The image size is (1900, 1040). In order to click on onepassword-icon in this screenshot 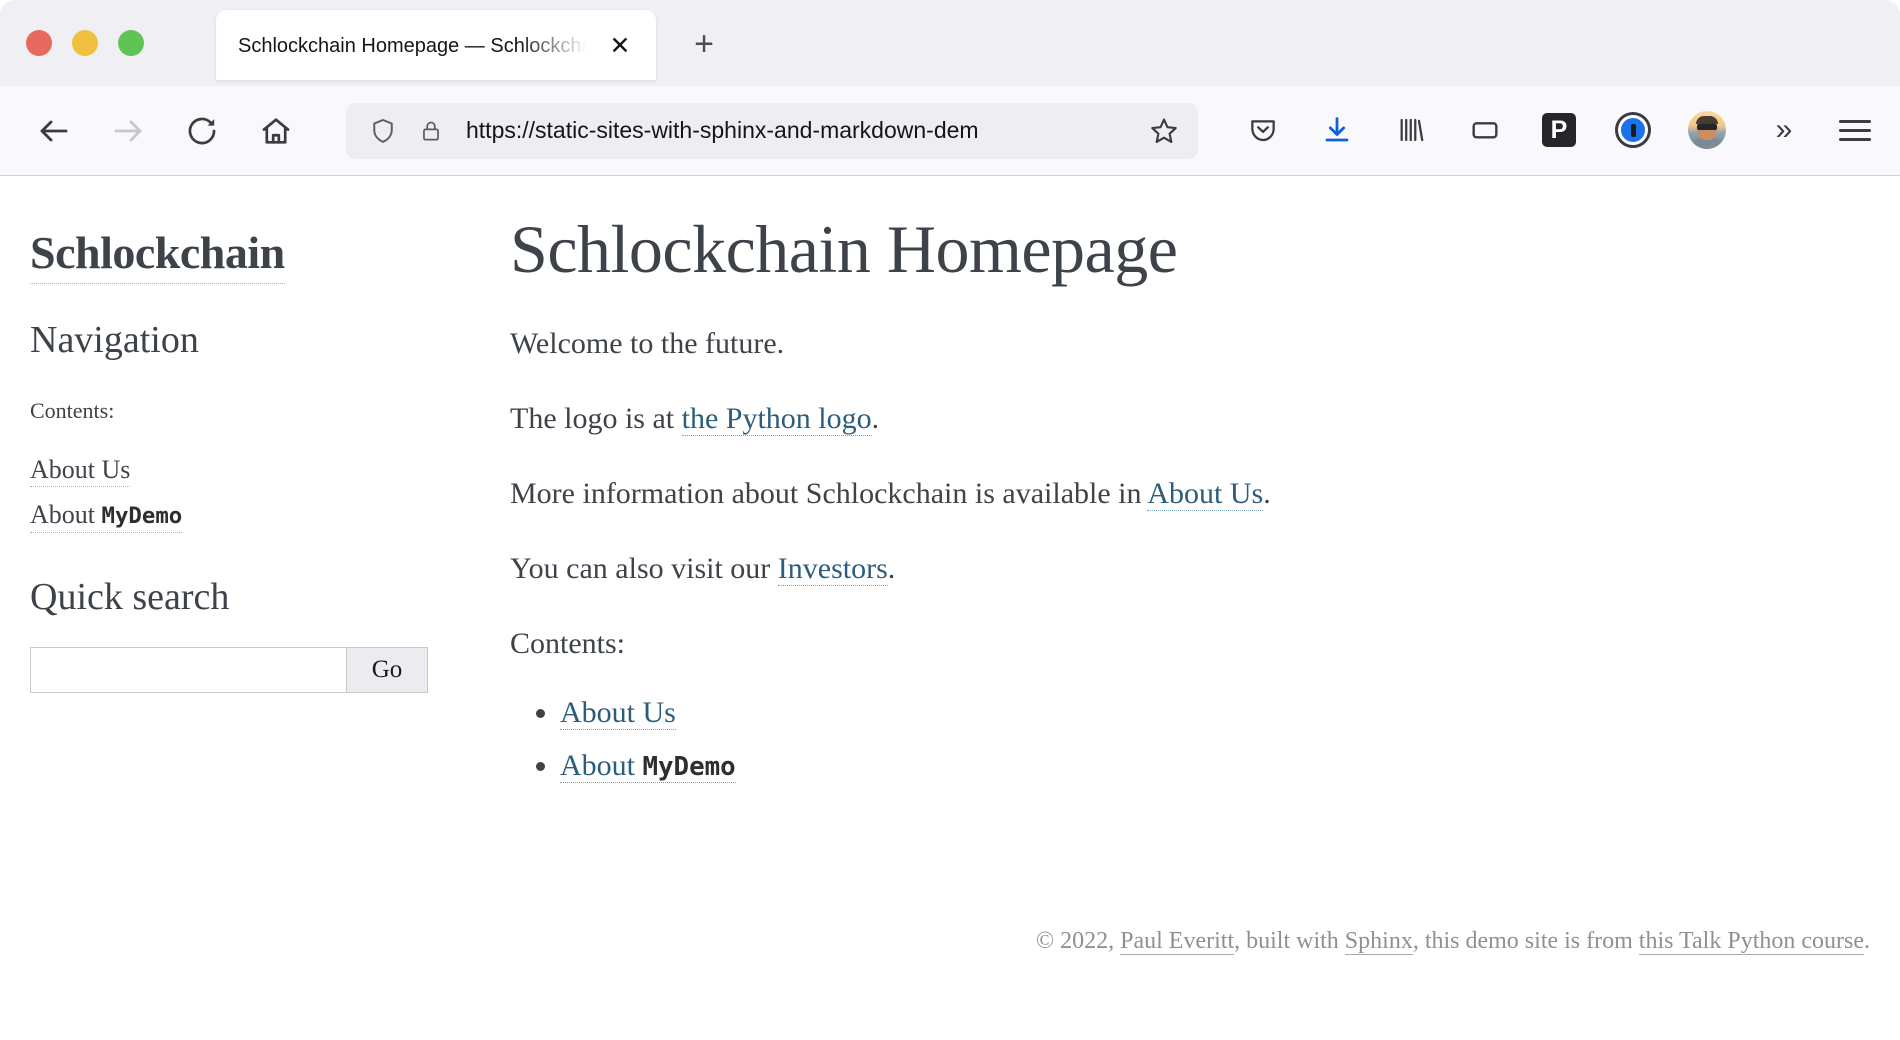, I will do `click(1633, 130)`.